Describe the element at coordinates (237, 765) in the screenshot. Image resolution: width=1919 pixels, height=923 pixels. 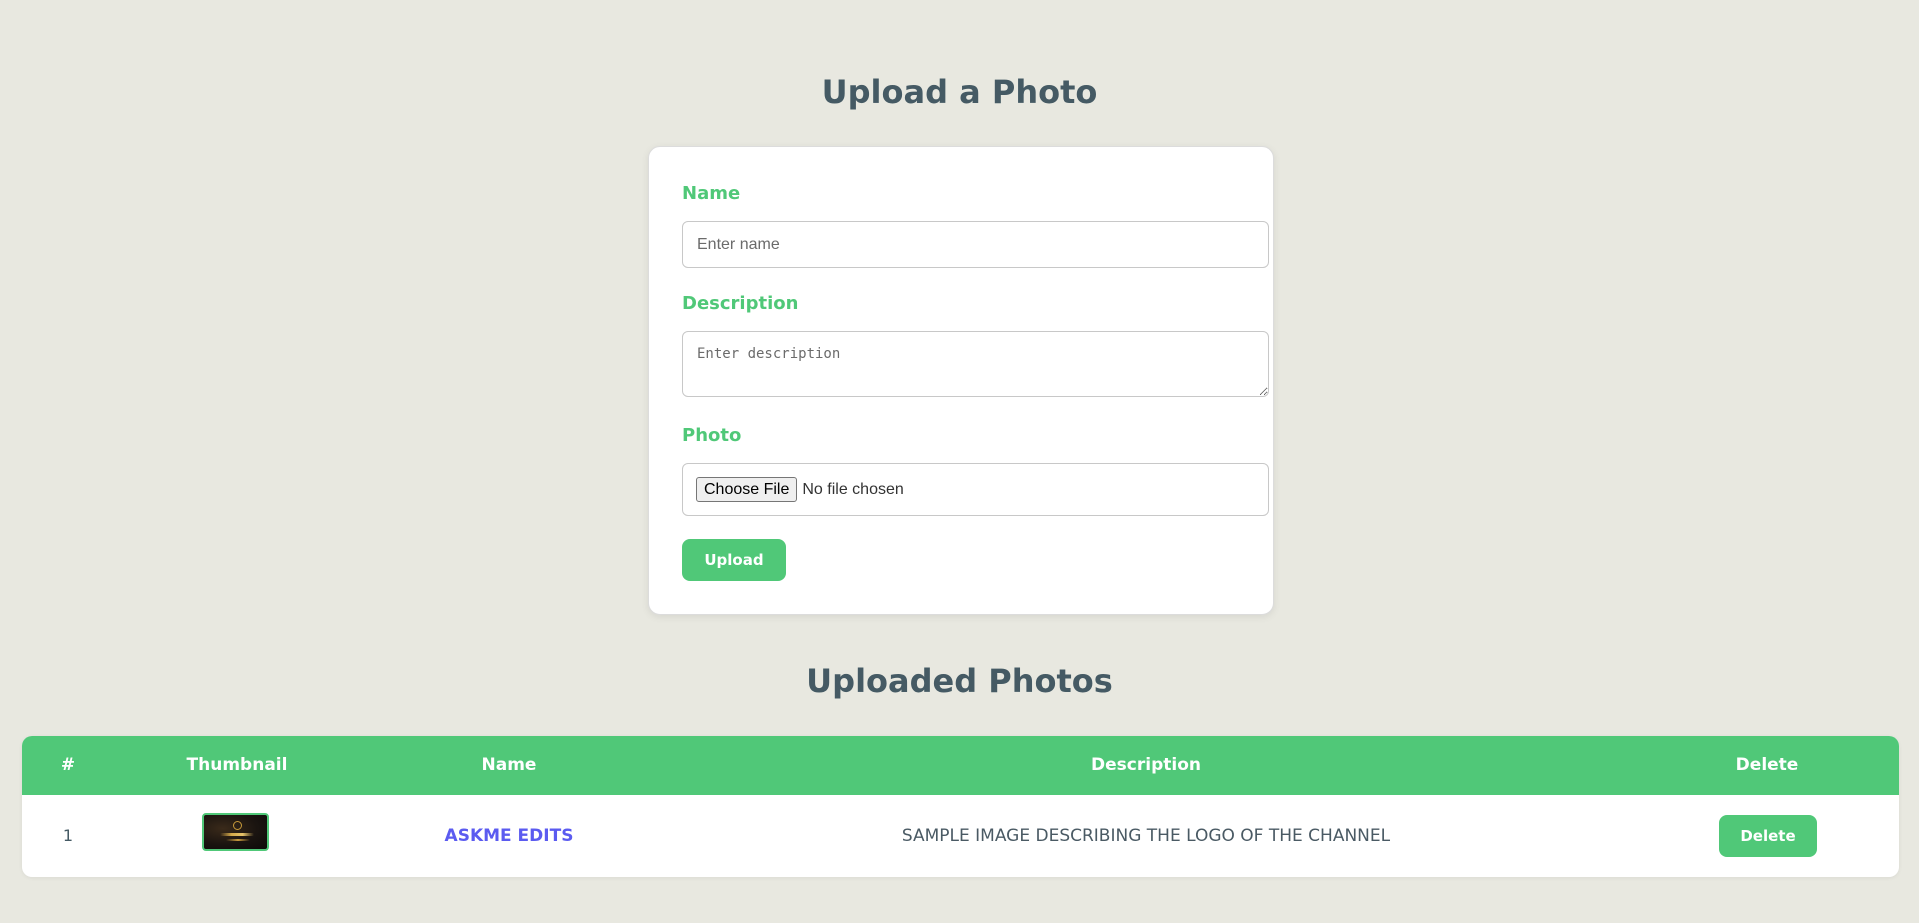
I see `column-header-thumbnail: Thumbnail` at that location.